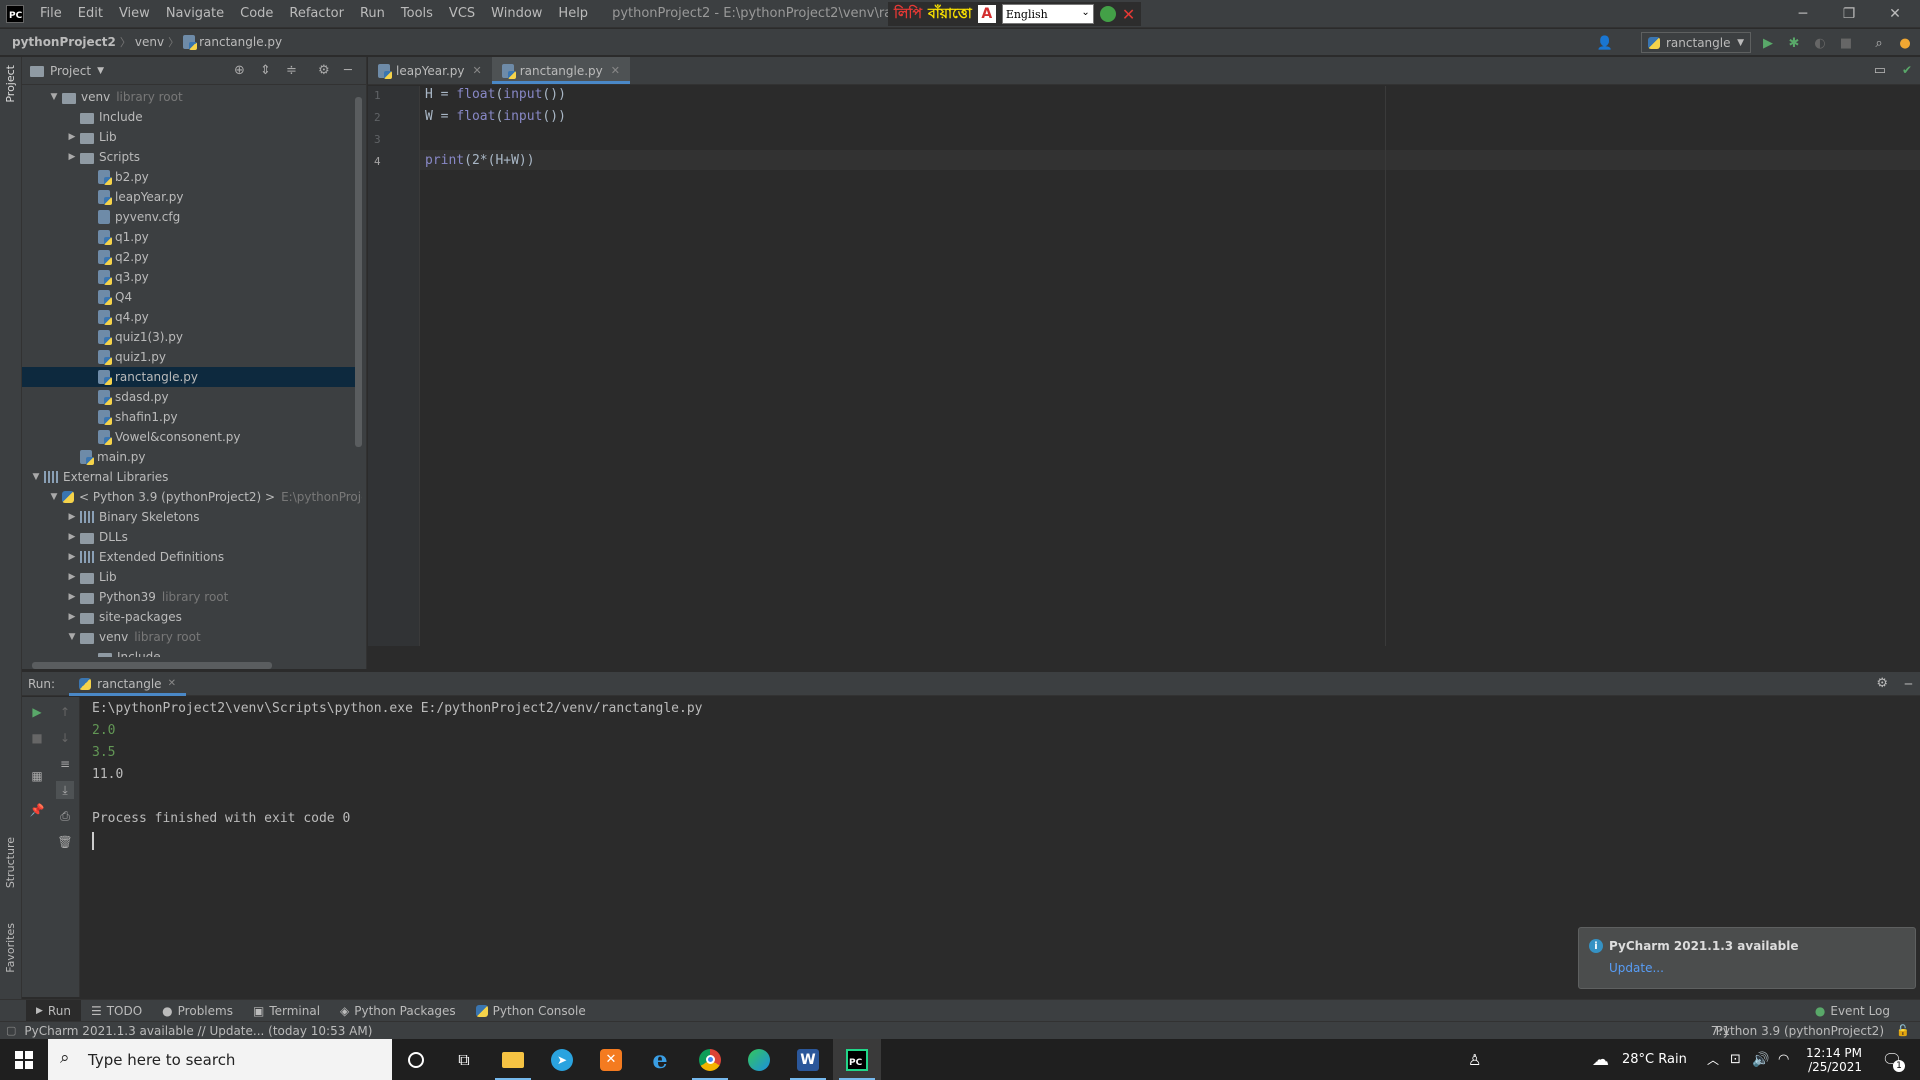 The width and height of the screenshot is (1920, 1080). I want to click on tree-horizontal-scrollbar, so click(152, 665).